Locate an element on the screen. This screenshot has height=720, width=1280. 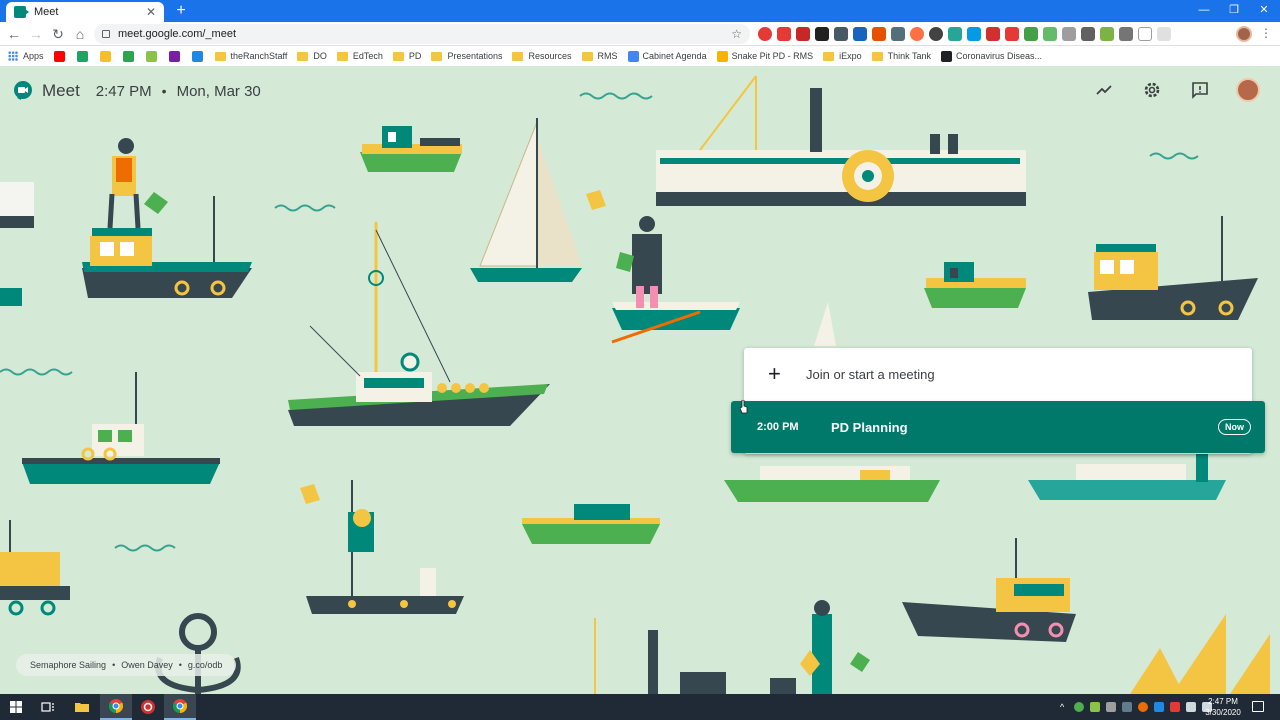
tray-green-icon is located at coordinates (1079, 707).